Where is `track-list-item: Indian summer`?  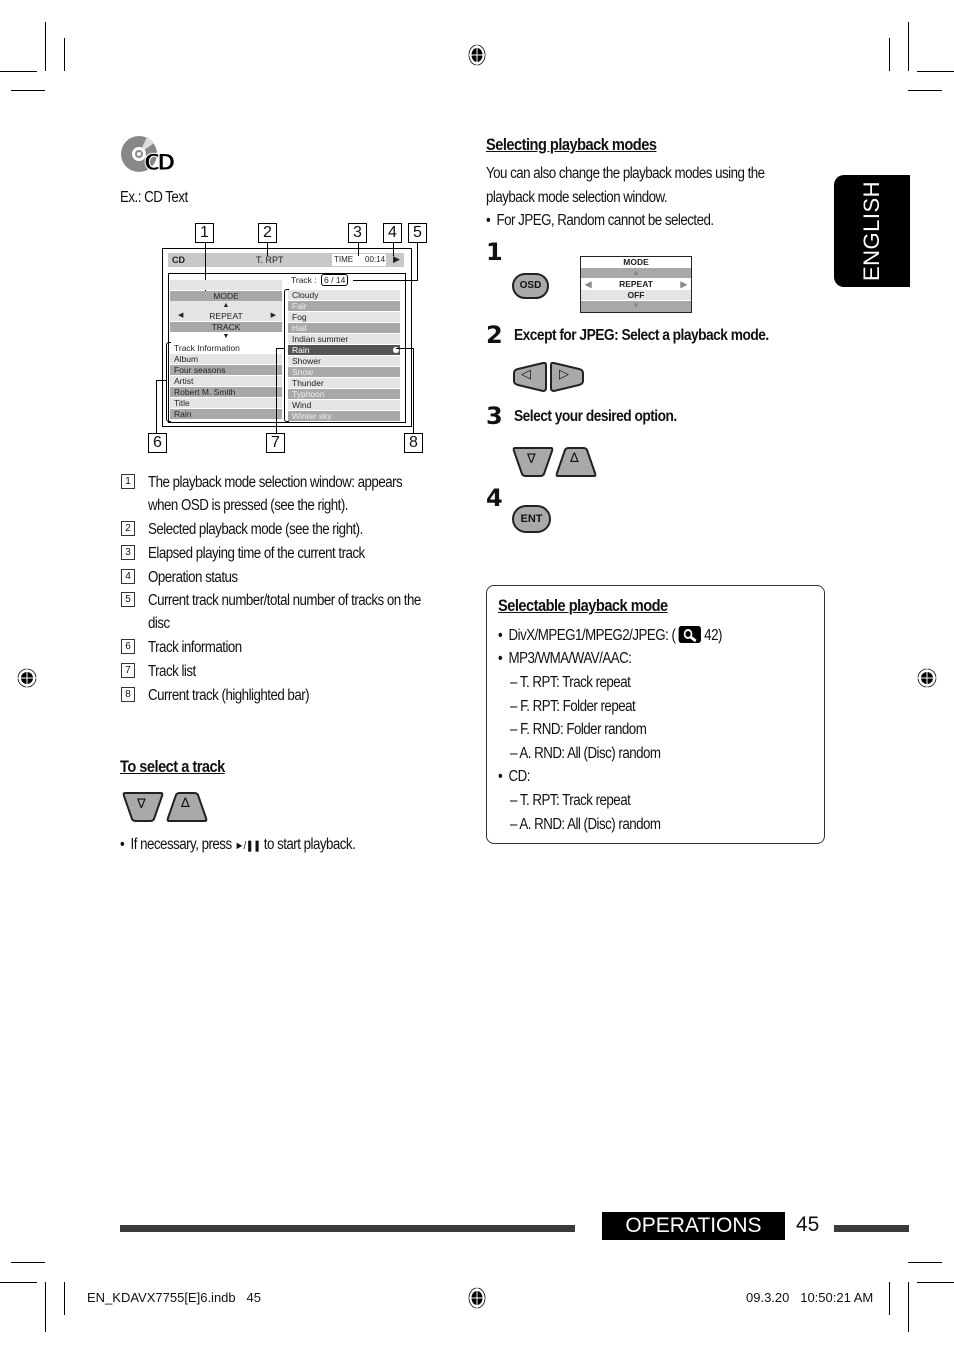 track-list-item: Indian summer is located at coordinates (344, 339).